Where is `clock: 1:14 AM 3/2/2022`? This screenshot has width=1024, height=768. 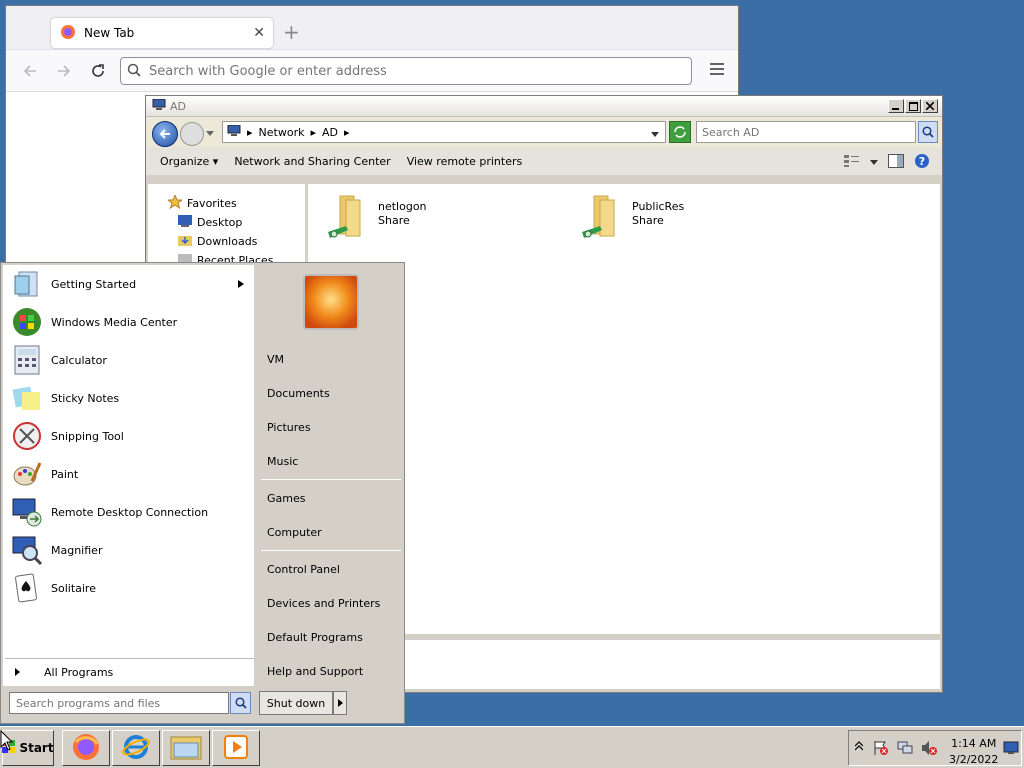
clock: 1:14 AM 3/2/2022 is located at coordinates (973, 752).